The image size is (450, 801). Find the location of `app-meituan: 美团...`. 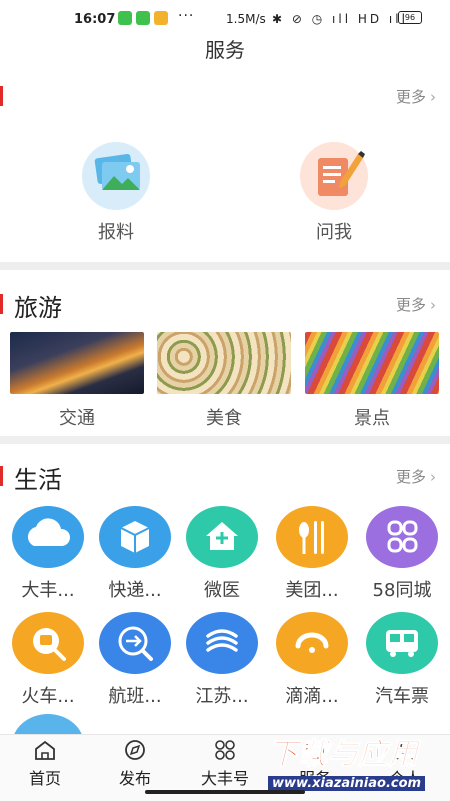

app-meituan: 美团... is located at coordinates (312, 554).